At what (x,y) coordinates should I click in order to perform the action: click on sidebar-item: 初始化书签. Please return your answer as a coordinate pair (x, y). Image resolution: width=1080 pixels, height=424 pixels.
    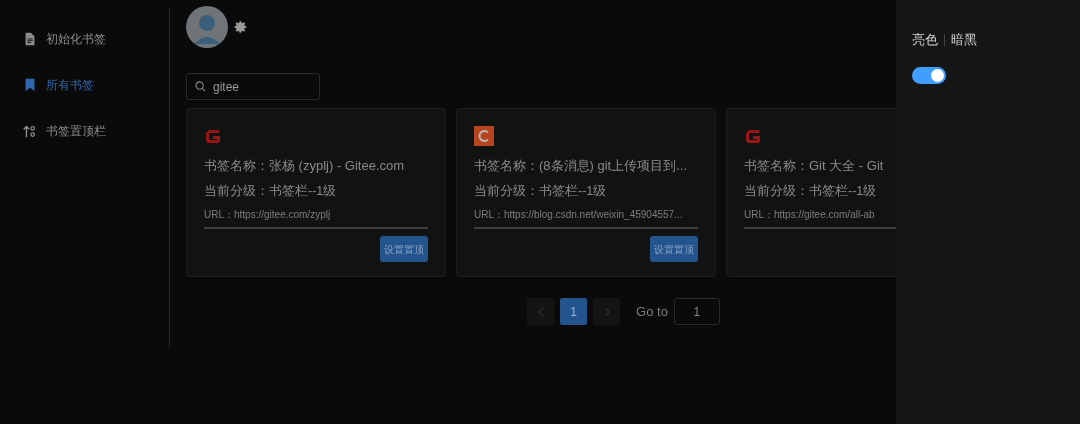
    Looking at the image, I should click on (84, 39).